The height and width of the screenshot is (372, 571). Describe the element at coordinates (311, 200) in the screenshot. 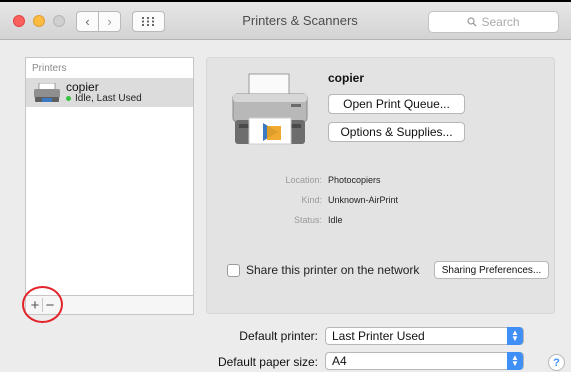

I see `kind-label: Kind:` at that location.